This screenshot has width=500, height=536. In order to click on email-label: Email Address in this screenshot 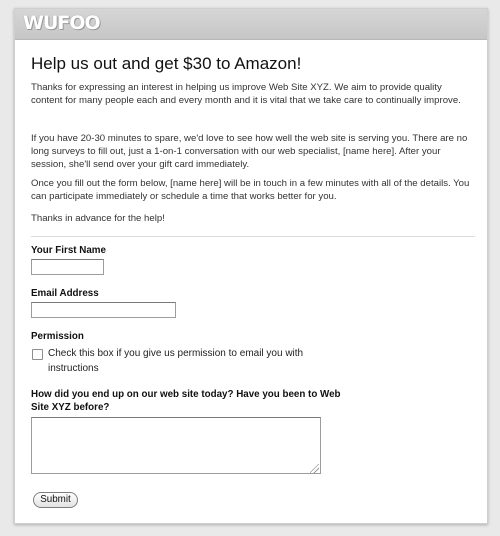, I will do `click(65, 293)`.